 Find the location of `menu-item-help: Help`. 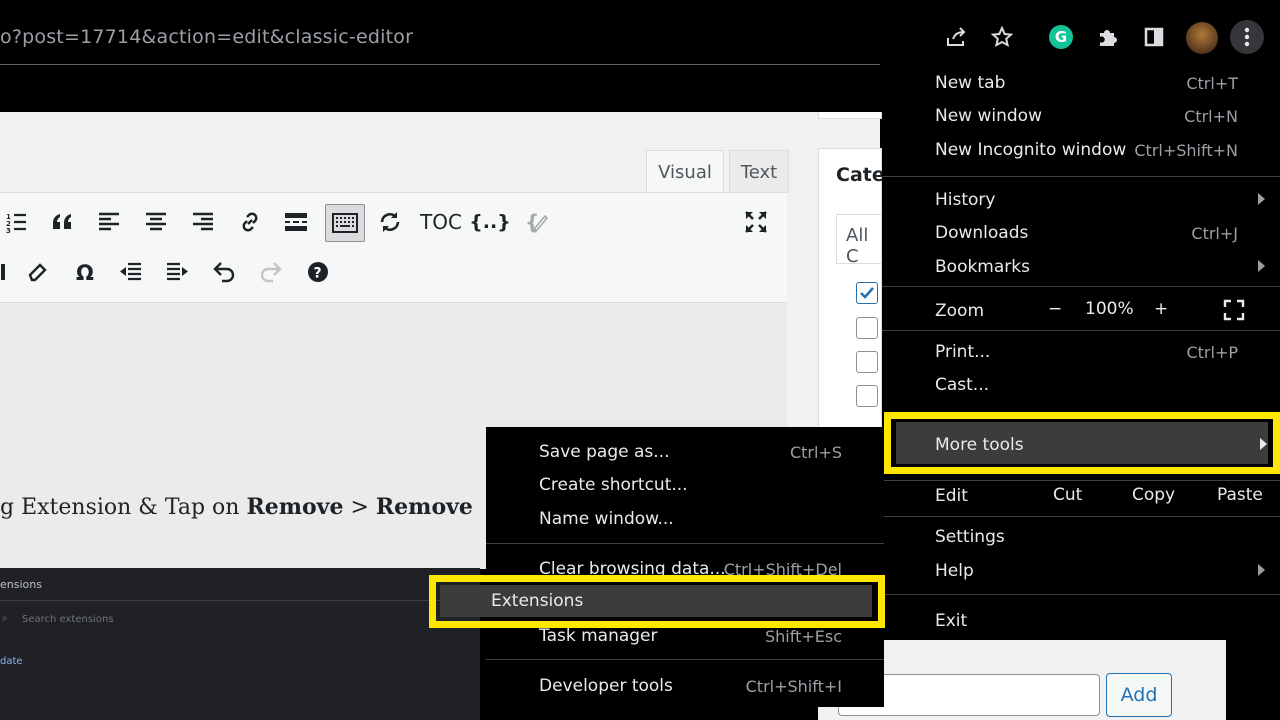

menu-item-help: Help is located at coordinates (954, 571).